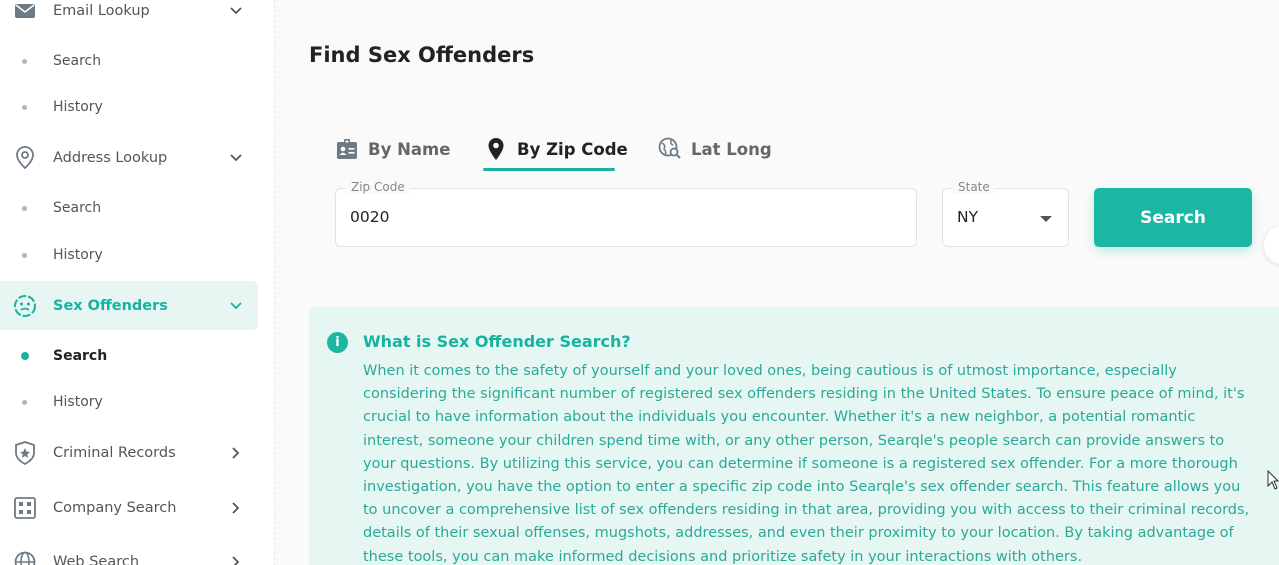 The width and height of the screenshot is (1279, 565). Describe the element at coordinates (25, 306) in the screenshot. I see `face-icon` at that location.